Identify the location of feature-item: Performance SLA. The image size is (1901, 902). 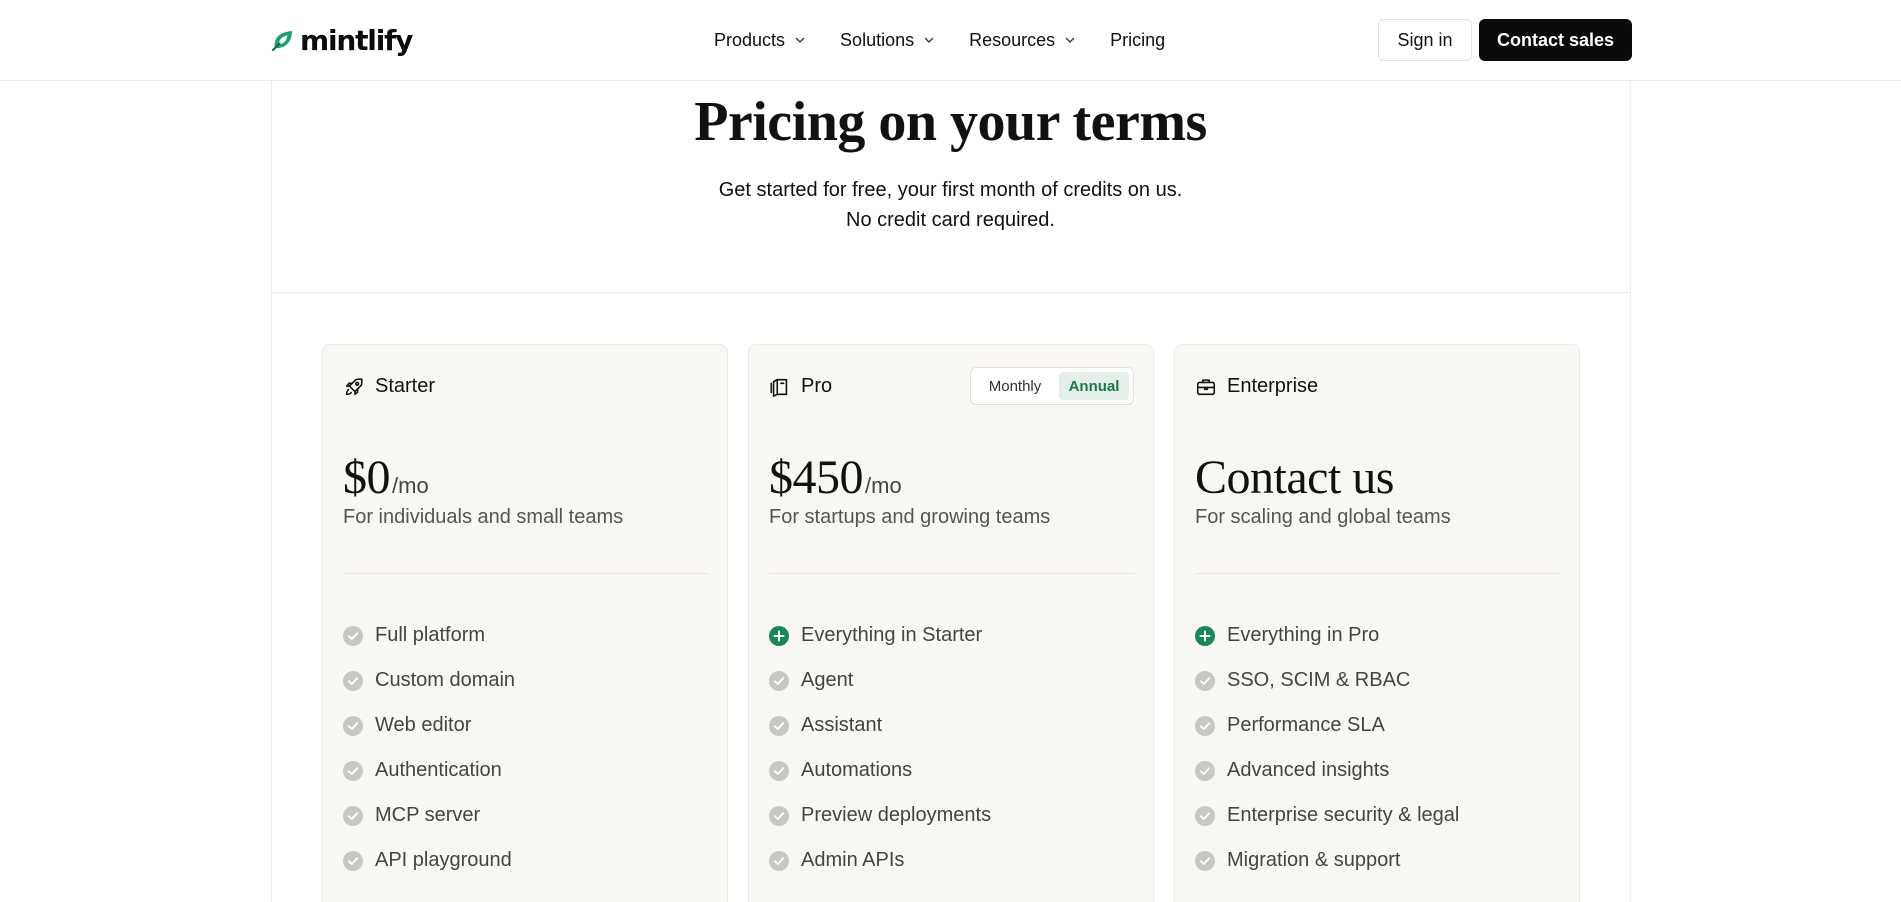
(1327, 725).